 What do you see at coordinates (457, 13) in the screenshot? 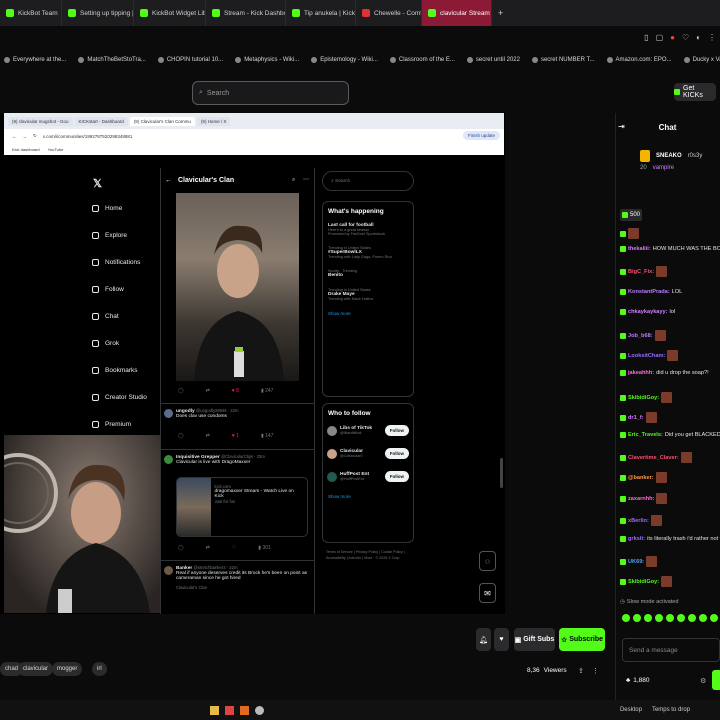
I see `browser-tab: clavicular Stream - Ki` at bounding box center [457, 13].